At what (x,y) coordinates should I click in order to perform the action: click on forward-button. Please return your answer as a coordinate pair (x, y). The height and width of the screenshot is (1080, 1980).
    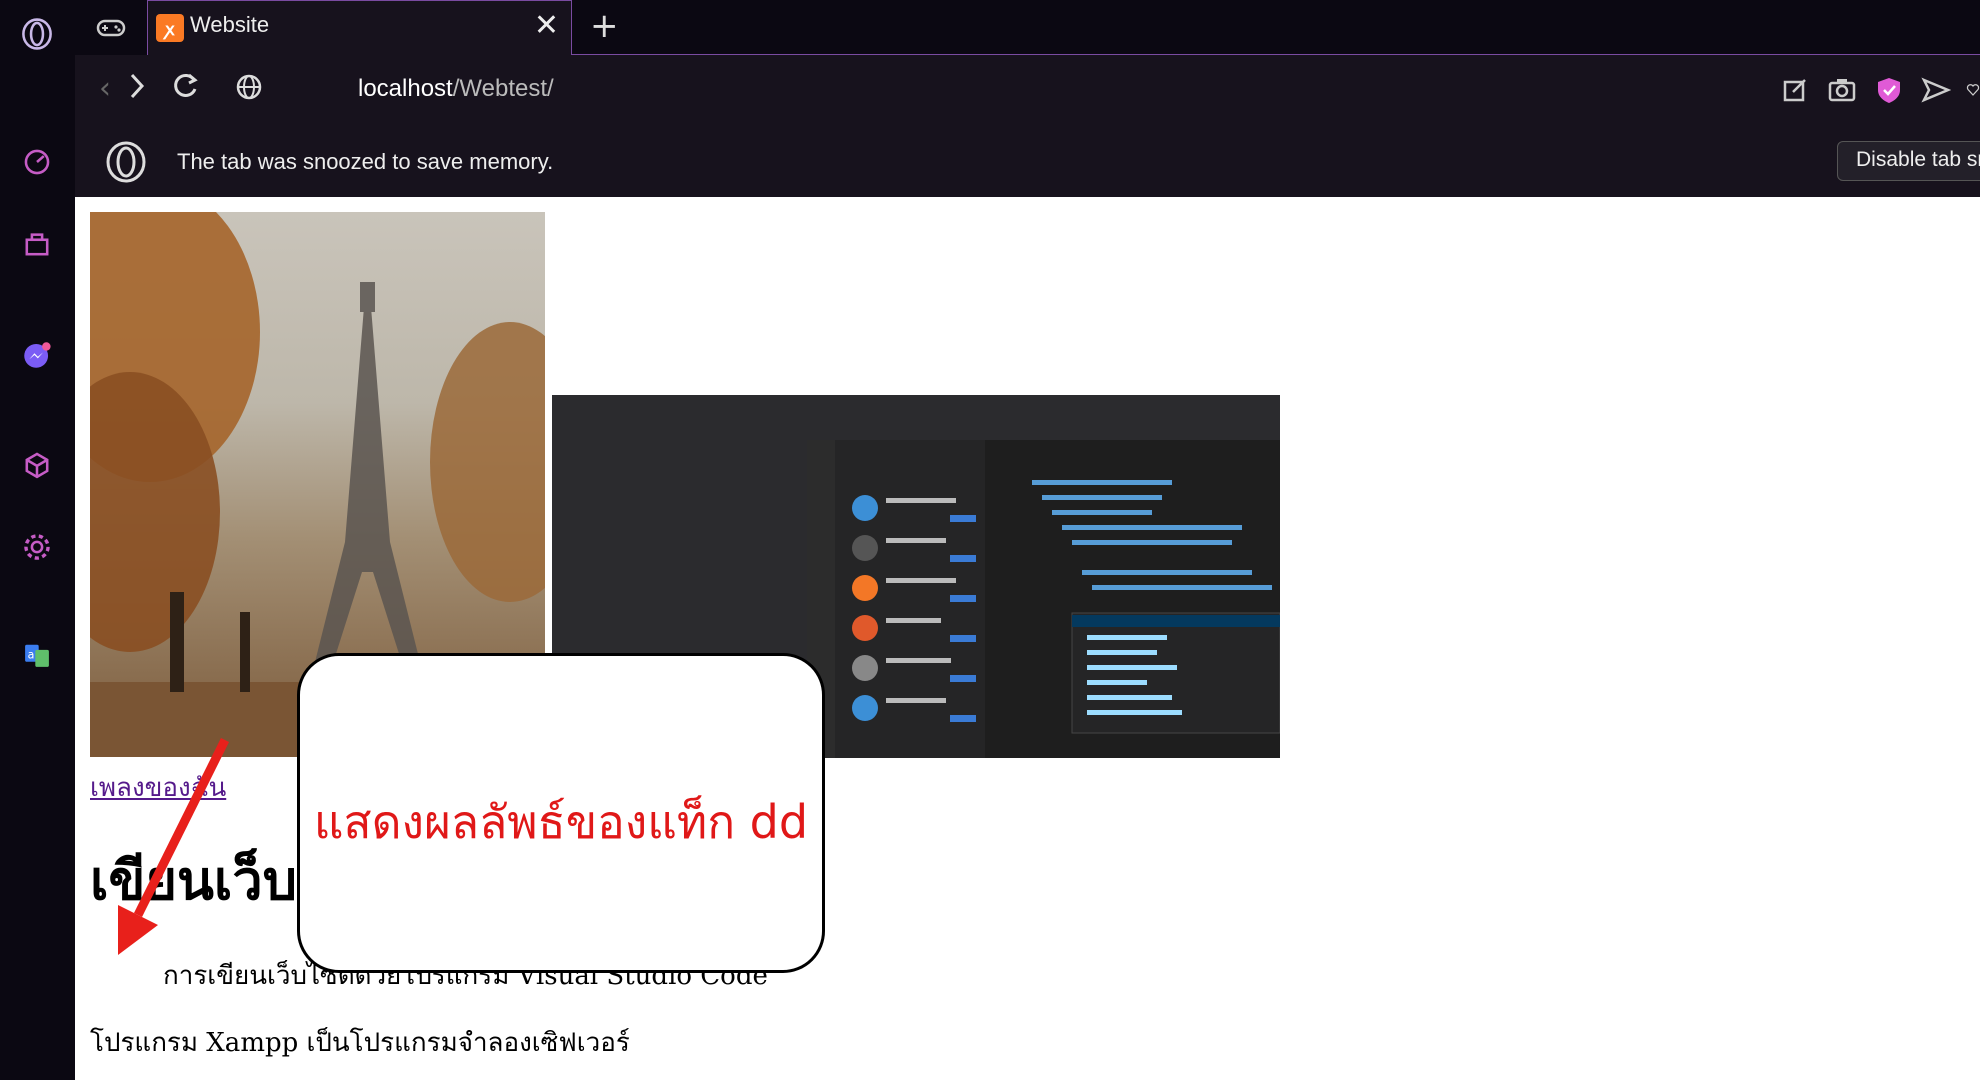
    Looking at the image, I should click on (137, 90).